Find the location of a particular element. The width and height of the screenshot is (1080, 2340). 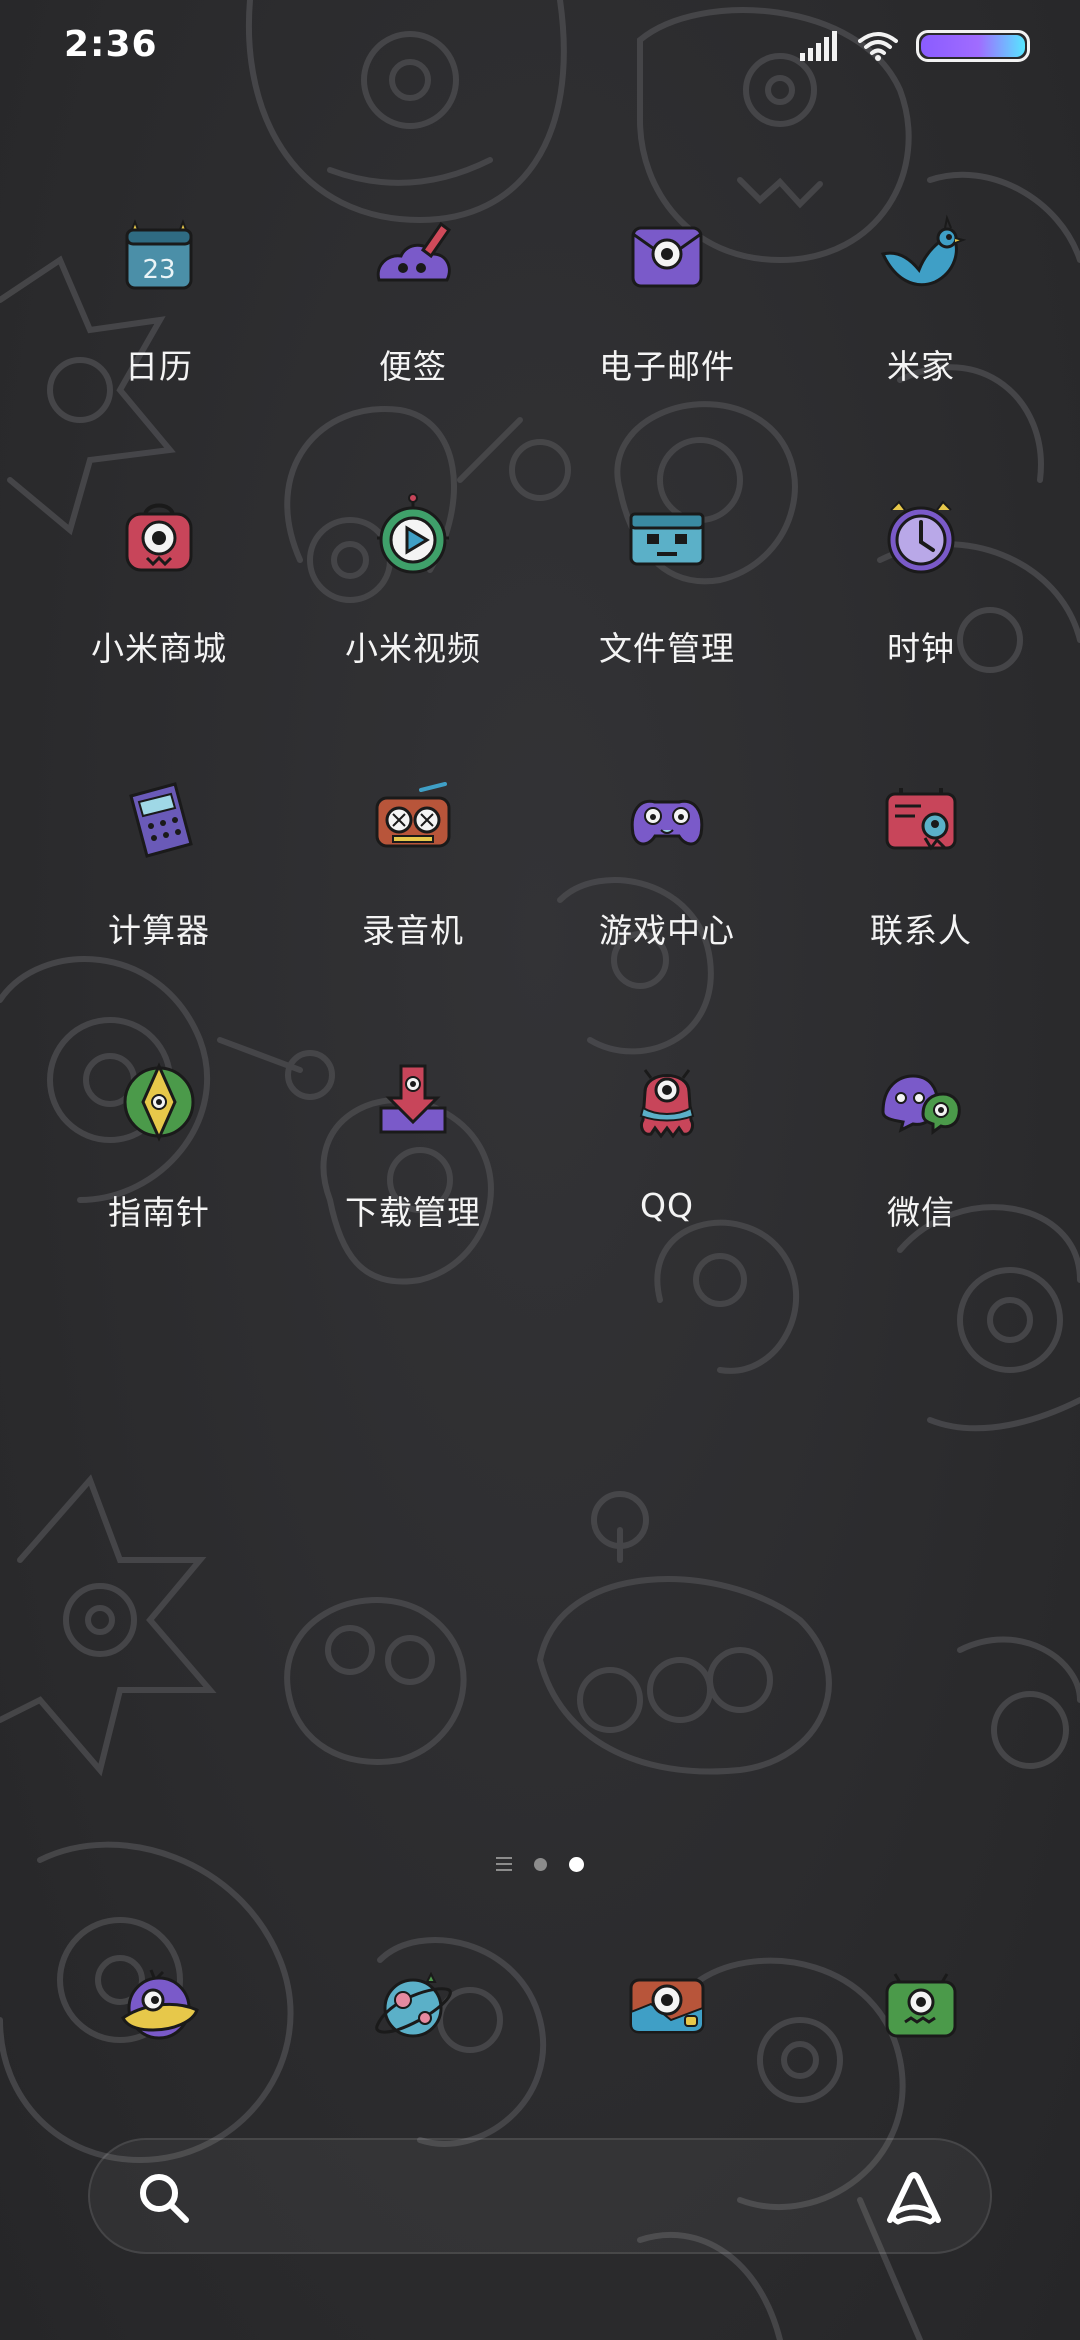

app-label: QQ is located at coordinates (667, 1205).